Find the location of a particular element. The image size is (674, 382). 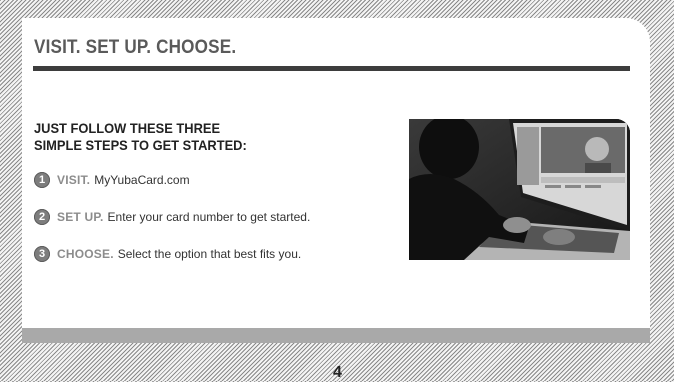

page-number: 4 is located at coordinates (337, 372).